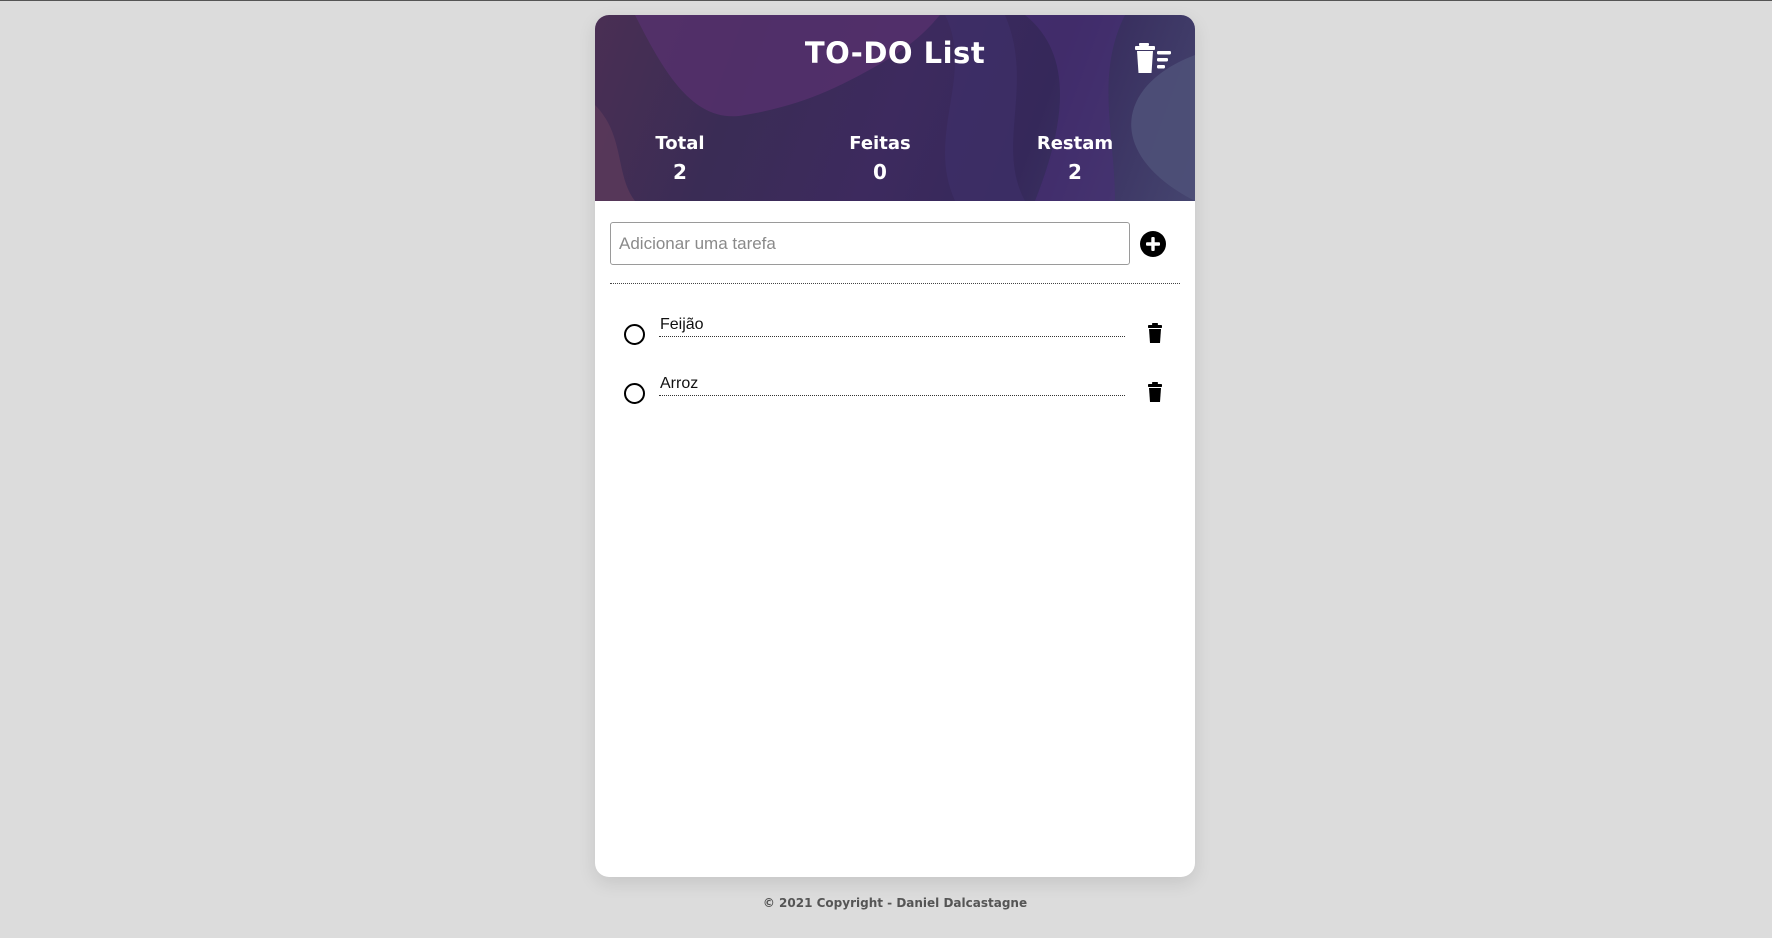 Image resolution: width=1772 pixels, height=938 pixels. I want to click on stat-total: Total 2, so click(680, 158).